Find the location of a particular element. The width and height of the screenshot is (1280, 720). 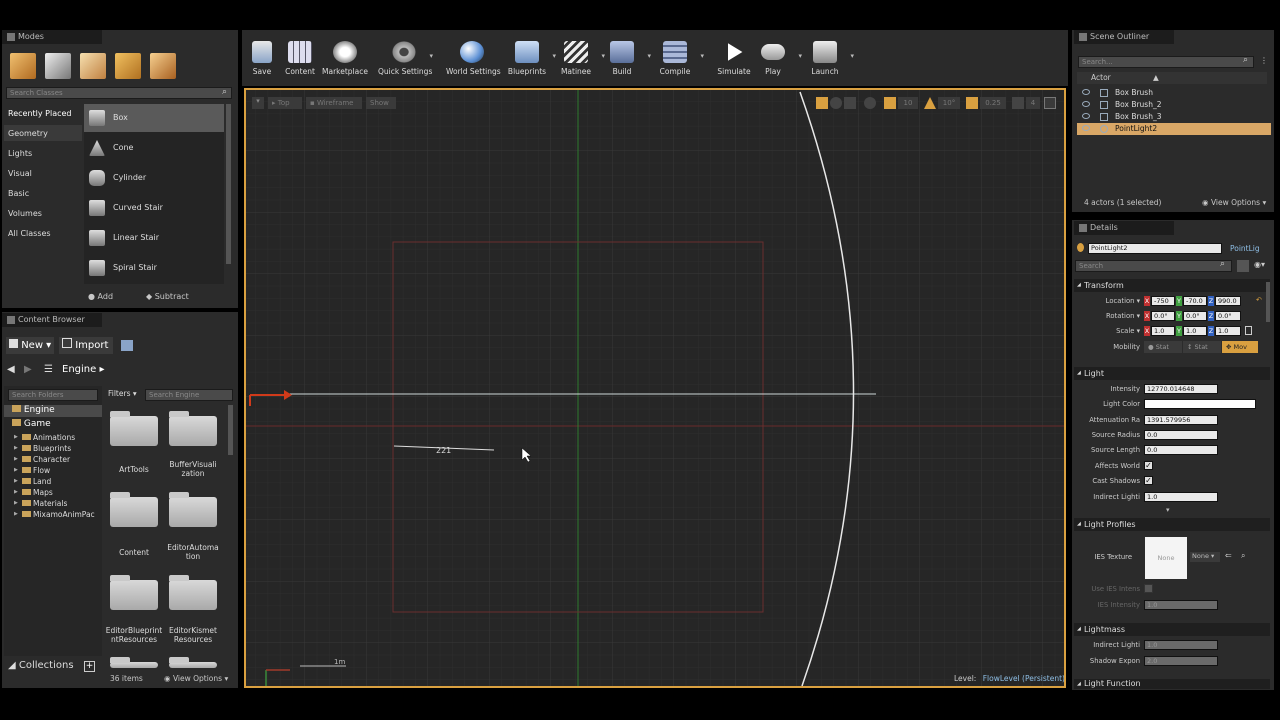

details-tab: Details is located at coordinates (1124, 228).